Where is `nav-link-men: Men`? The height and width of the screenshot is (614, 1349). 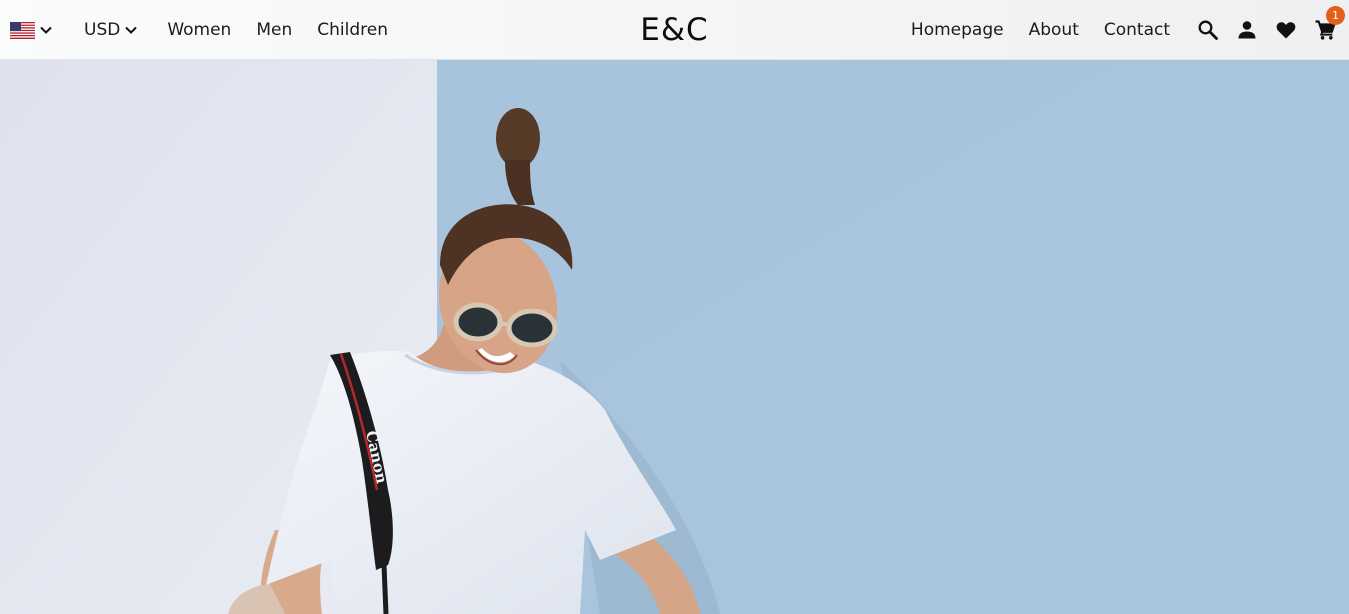 nav-link-men: Men is located at coordinates (274, 30).